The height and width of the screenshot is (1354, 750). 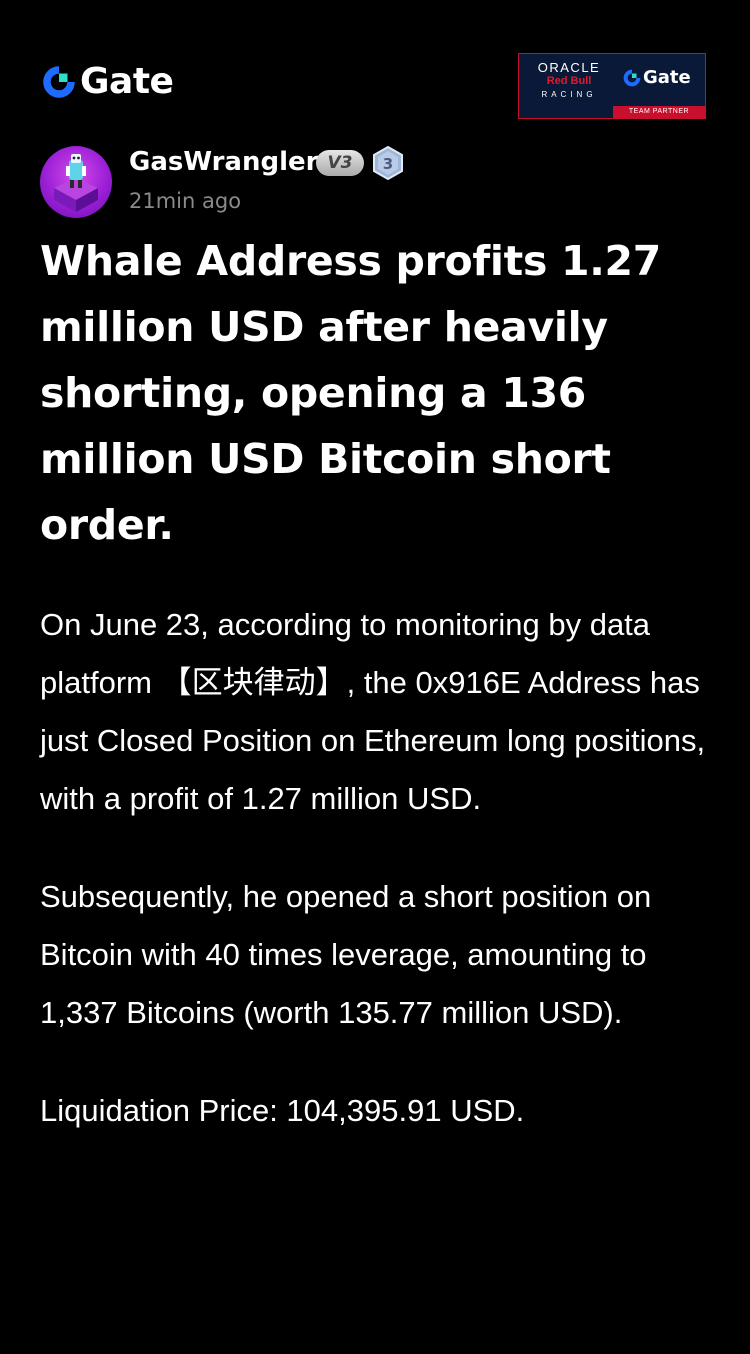 I want to click on partner-gate-logo: Gate, so click(x=657, y=77).